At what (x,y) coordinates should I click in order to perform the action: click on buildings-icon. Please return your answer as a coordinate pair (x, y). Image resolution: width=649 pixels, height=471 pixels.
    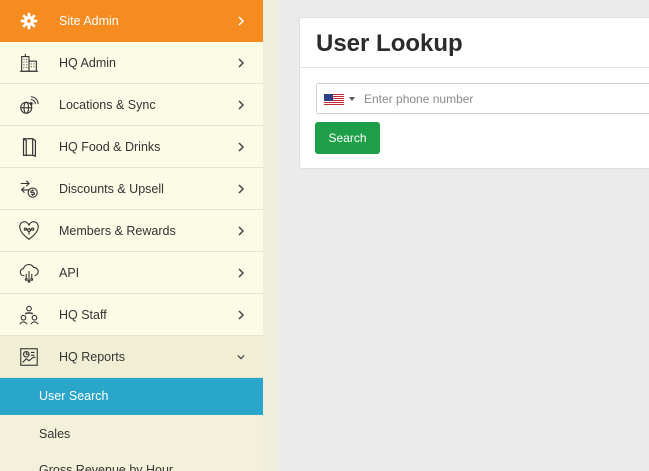
    Looking at the image, I should click on (29, 63).